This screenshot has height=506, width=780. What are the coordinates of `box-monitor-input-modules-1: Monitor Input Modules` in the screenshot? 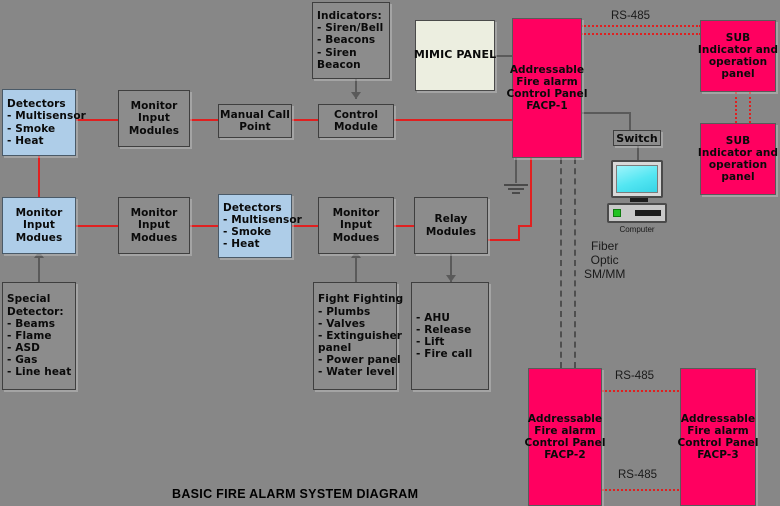 It's located at (154, 118).